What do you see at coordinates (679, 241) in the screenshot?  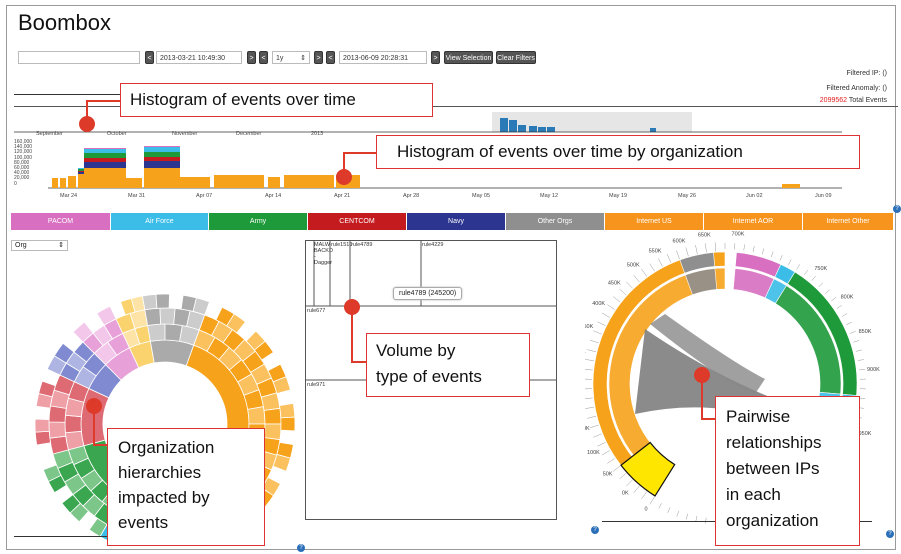 I see `chord-tick-label: 600K` at bounding box center [679, 241].